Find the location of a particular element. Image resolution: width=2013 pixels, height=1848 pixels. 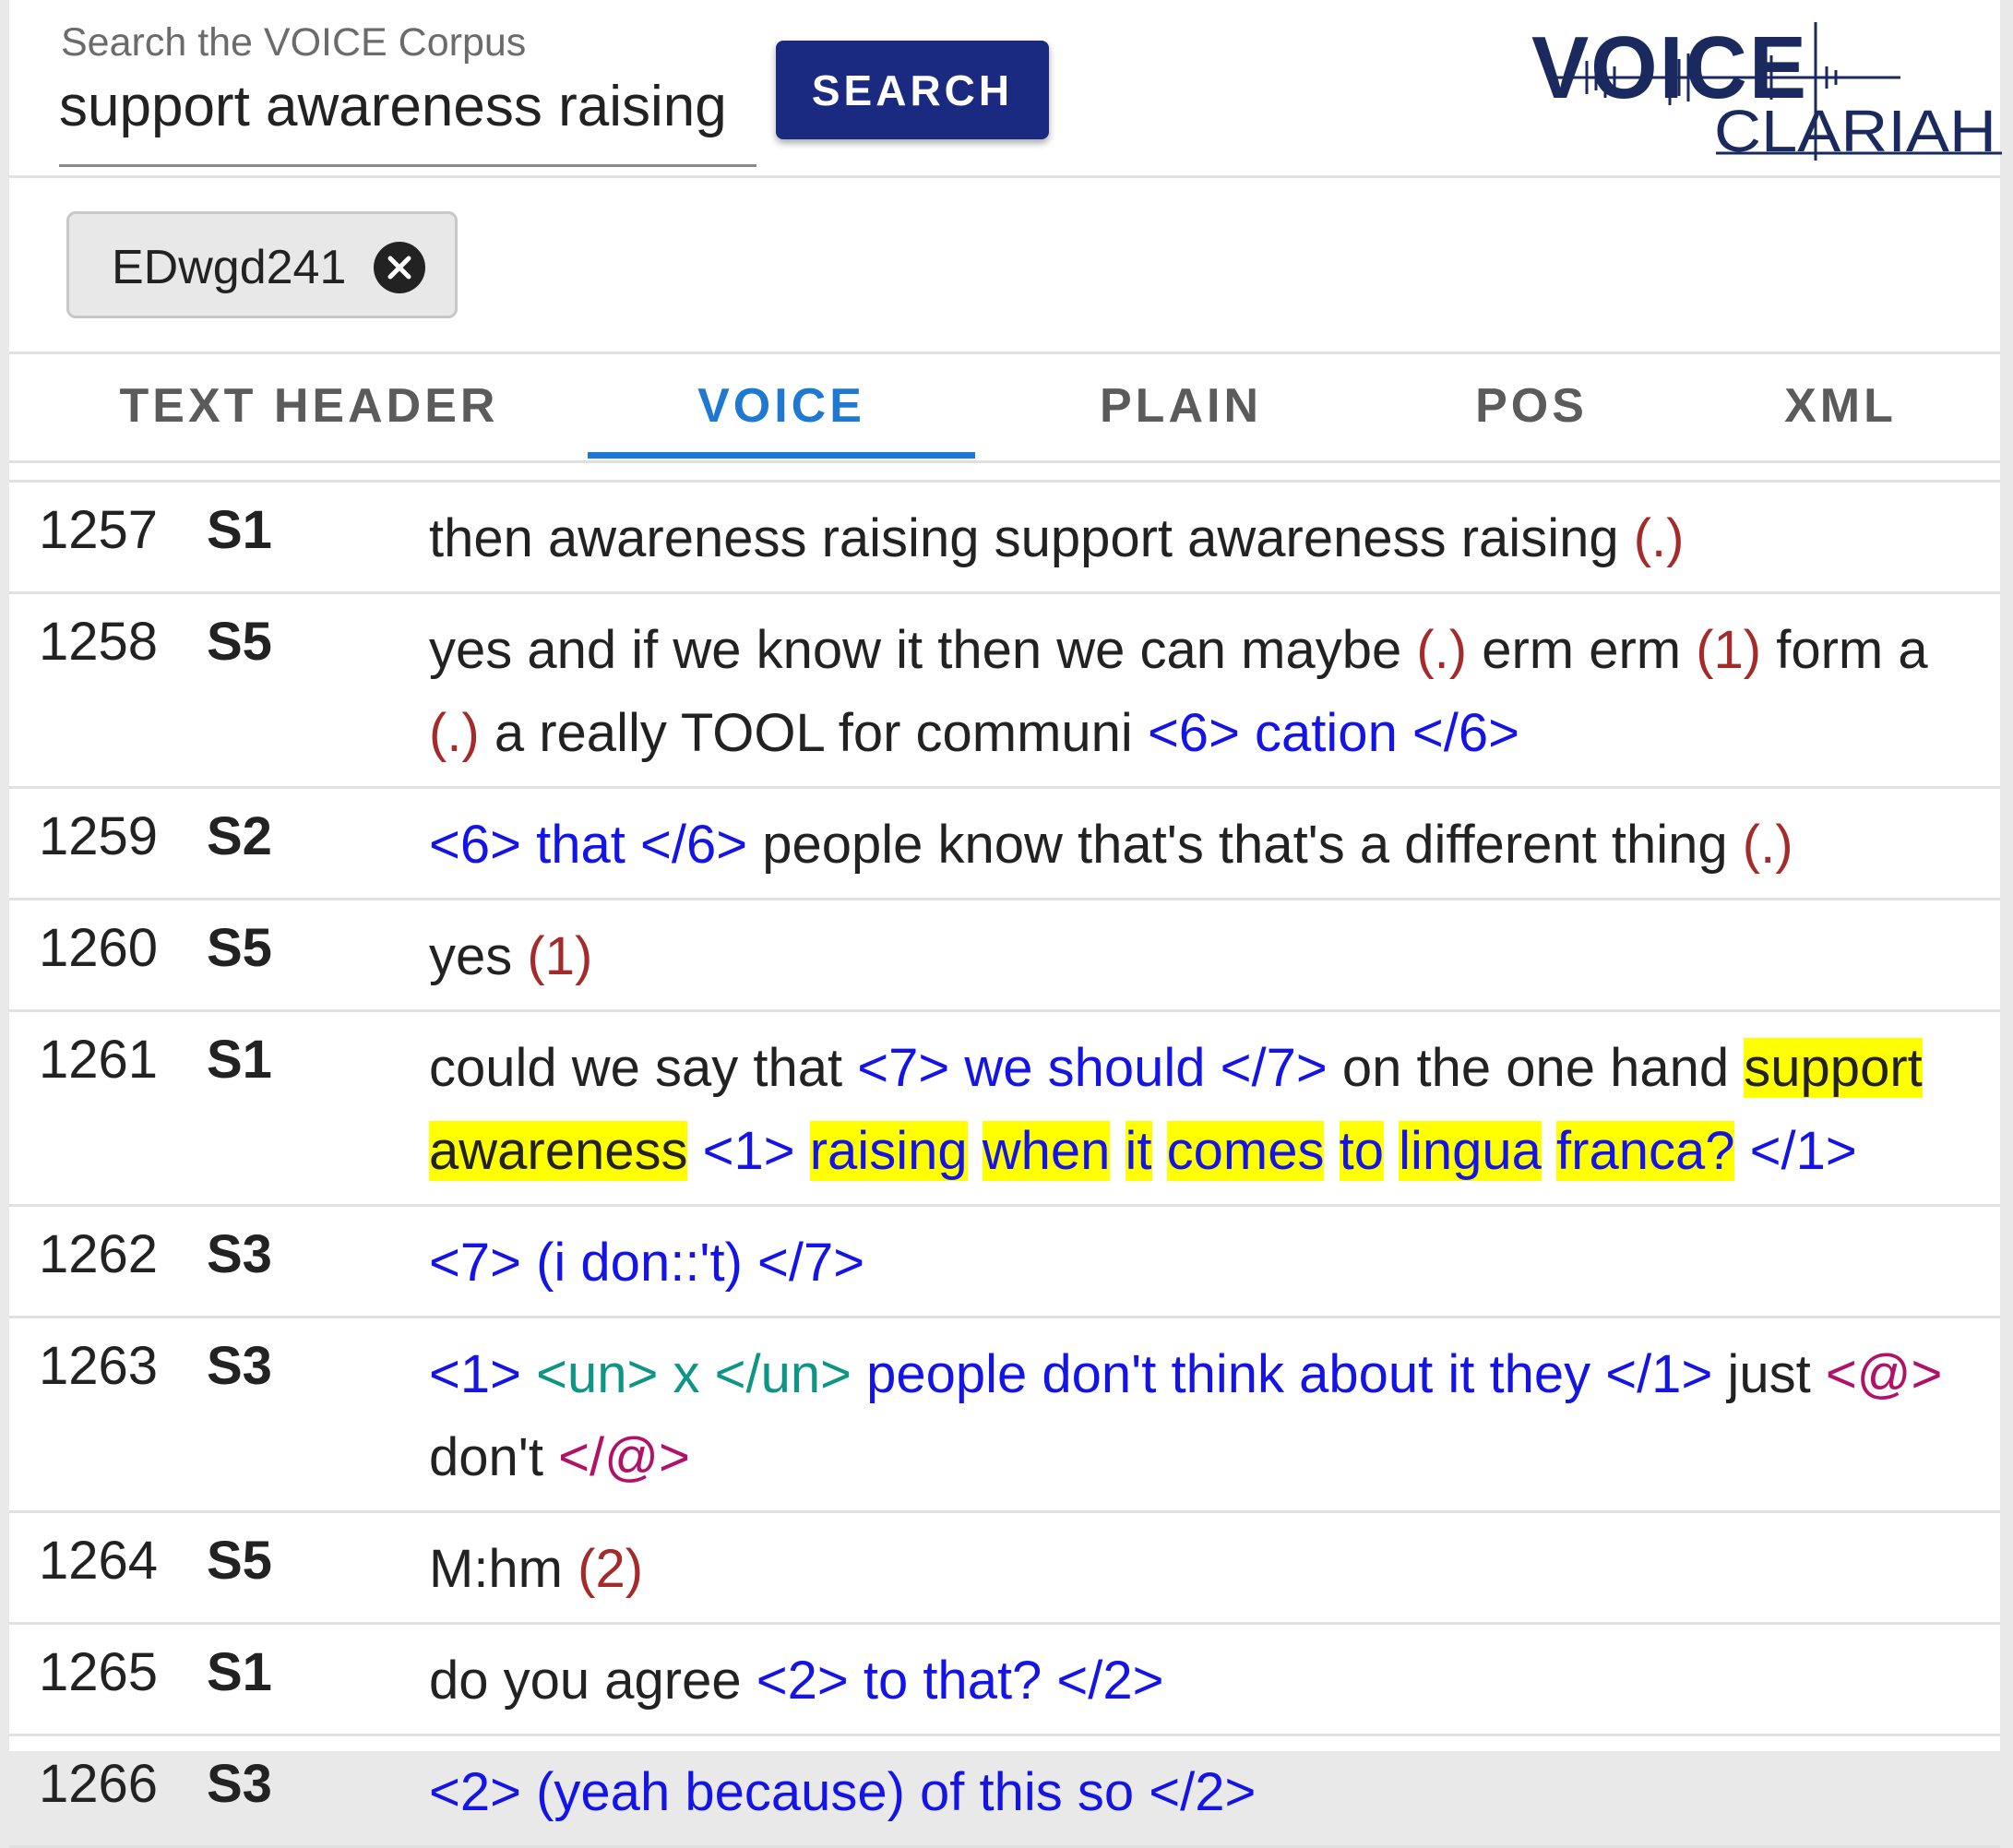

tab-text-header: TEXT HEADER is located at coordinates (309, 406).